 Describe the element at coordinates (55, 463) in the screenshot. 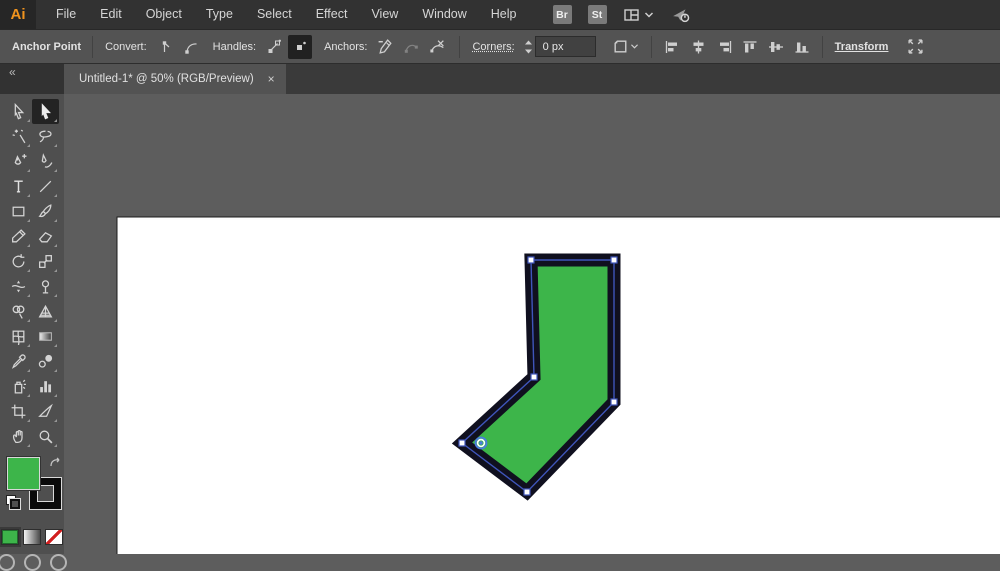

I see `swap-fill-stroke-icon` at that location.